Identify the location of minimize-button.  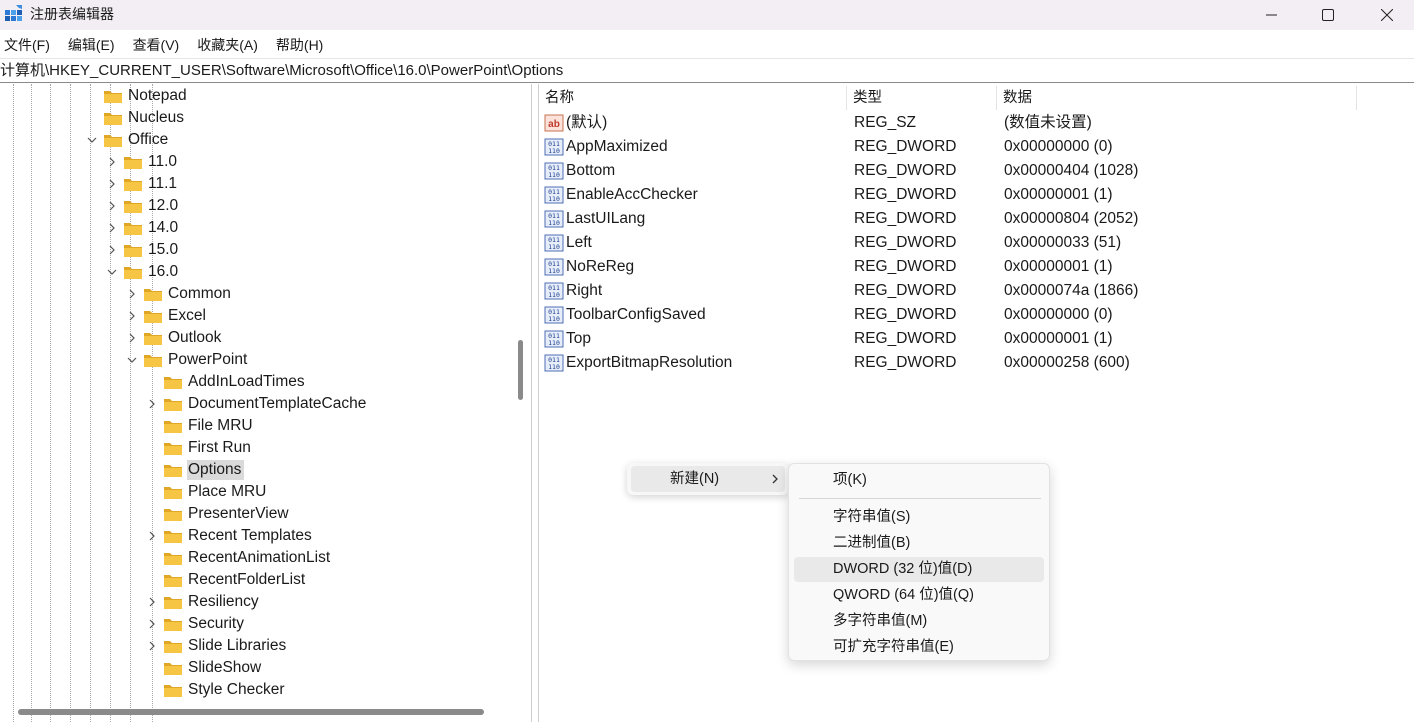
(1272, 15).